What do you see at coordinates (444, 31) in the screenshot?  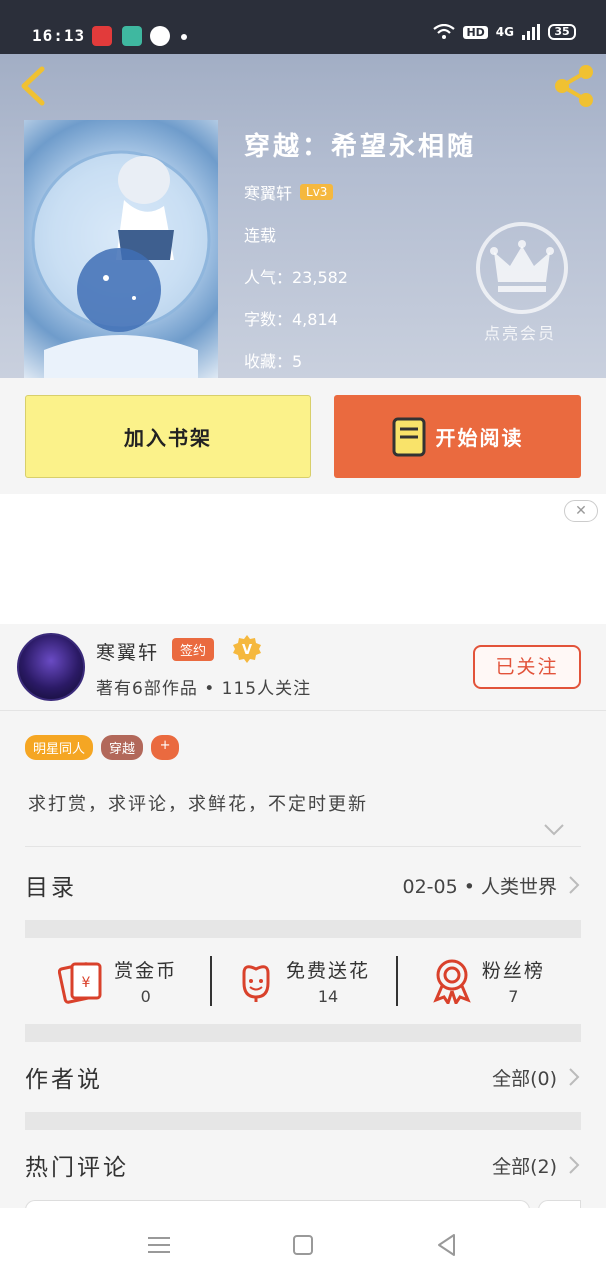 I see `wifi-icon` at bounding box center [444, 31].